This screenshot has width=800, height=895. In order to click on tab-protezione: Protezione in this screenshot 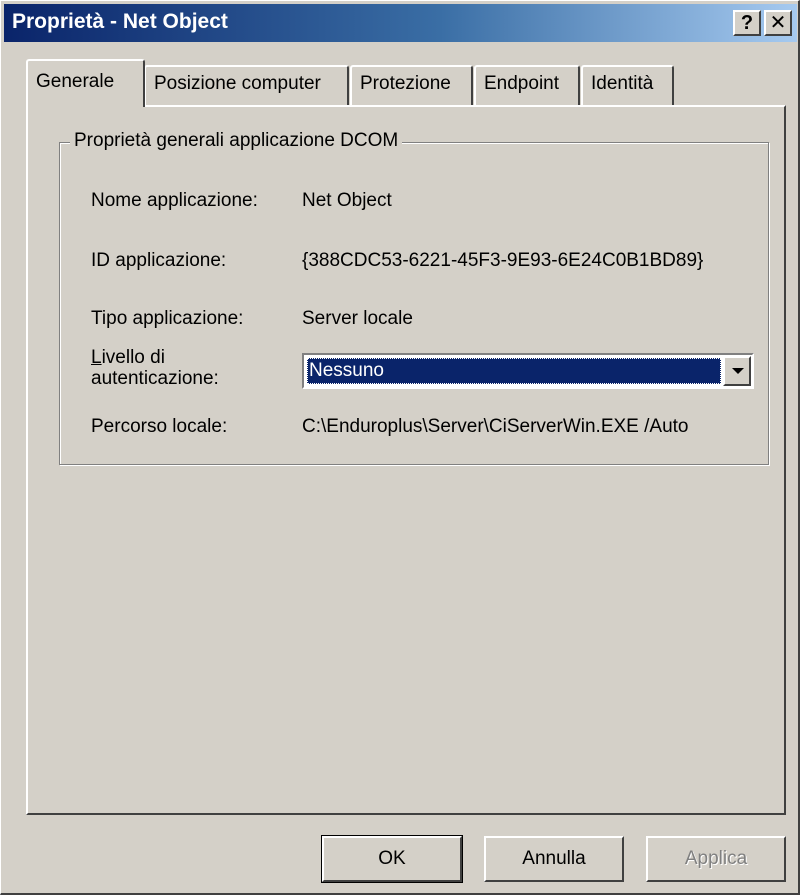, I will do `click(411, 85)`.